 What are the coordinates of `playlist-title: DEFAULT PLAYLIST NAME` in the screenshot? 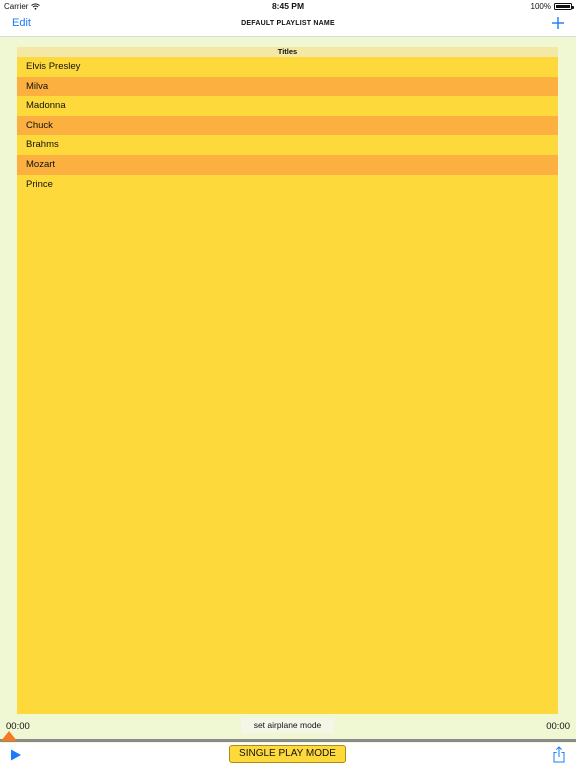 It's located at (288, 23).